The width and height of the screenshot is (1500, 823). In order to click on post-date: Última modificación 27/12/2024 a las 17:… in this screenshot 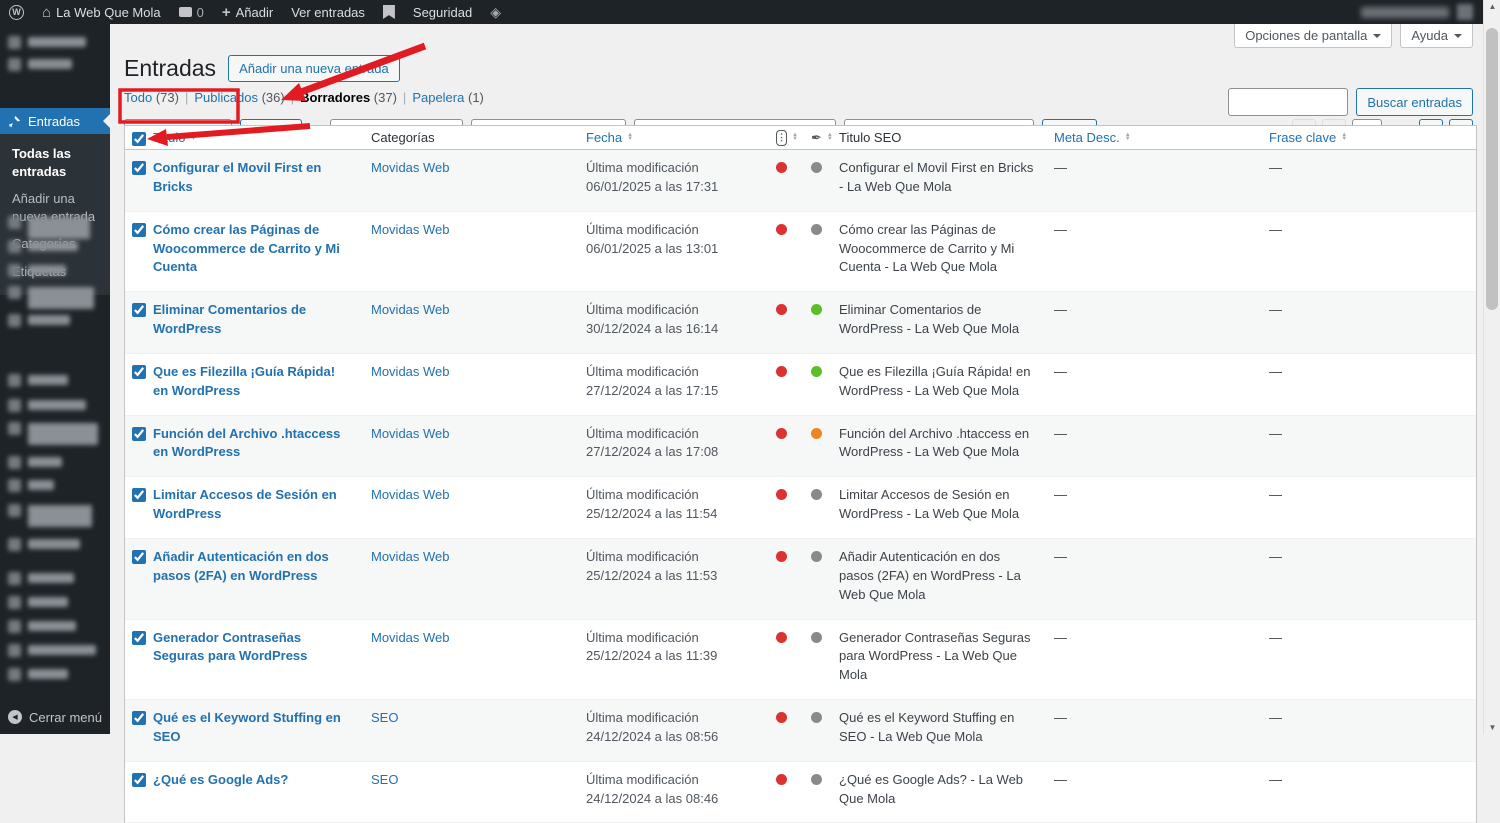, I will do `click(652, 442)`.